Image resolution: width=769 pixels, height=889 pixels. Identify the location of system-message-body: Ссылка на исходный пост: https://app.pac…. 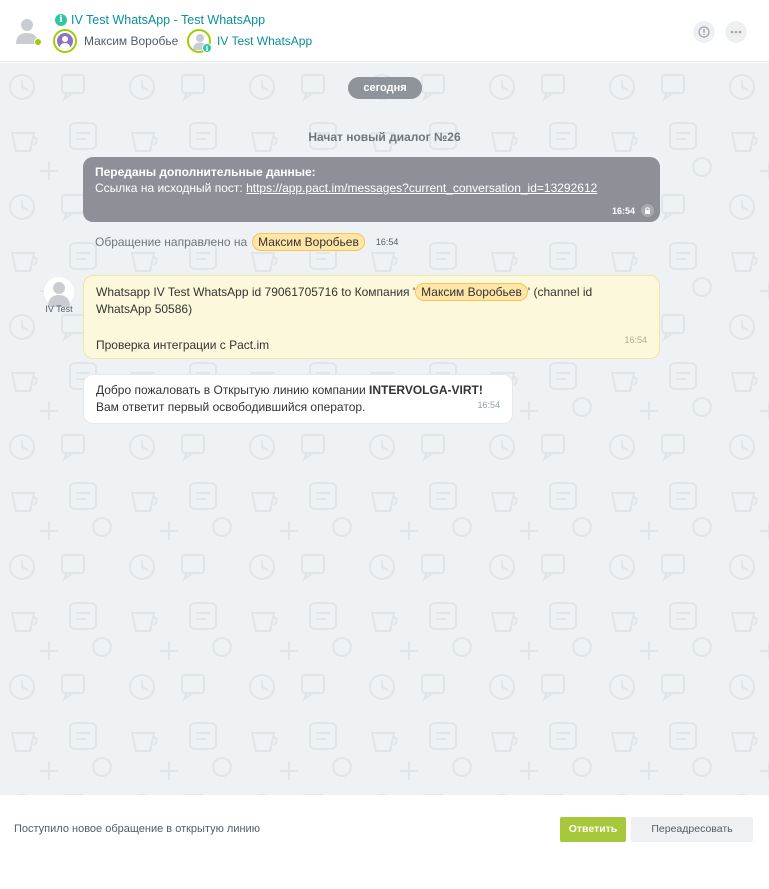
(371, 188).